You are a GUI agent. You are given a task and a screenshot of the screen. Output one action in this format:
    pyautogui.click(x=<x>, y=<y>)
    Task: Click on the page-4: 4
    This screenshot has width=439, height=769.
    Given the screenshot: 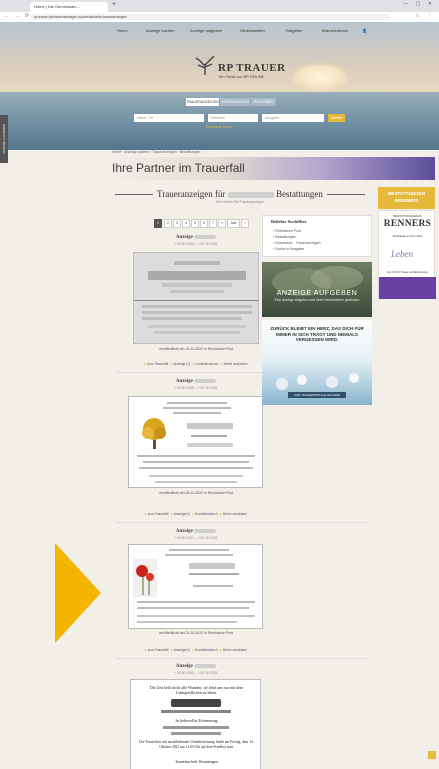 What is the action you would take?
    pyautogui.click(x=186, y=223)
    